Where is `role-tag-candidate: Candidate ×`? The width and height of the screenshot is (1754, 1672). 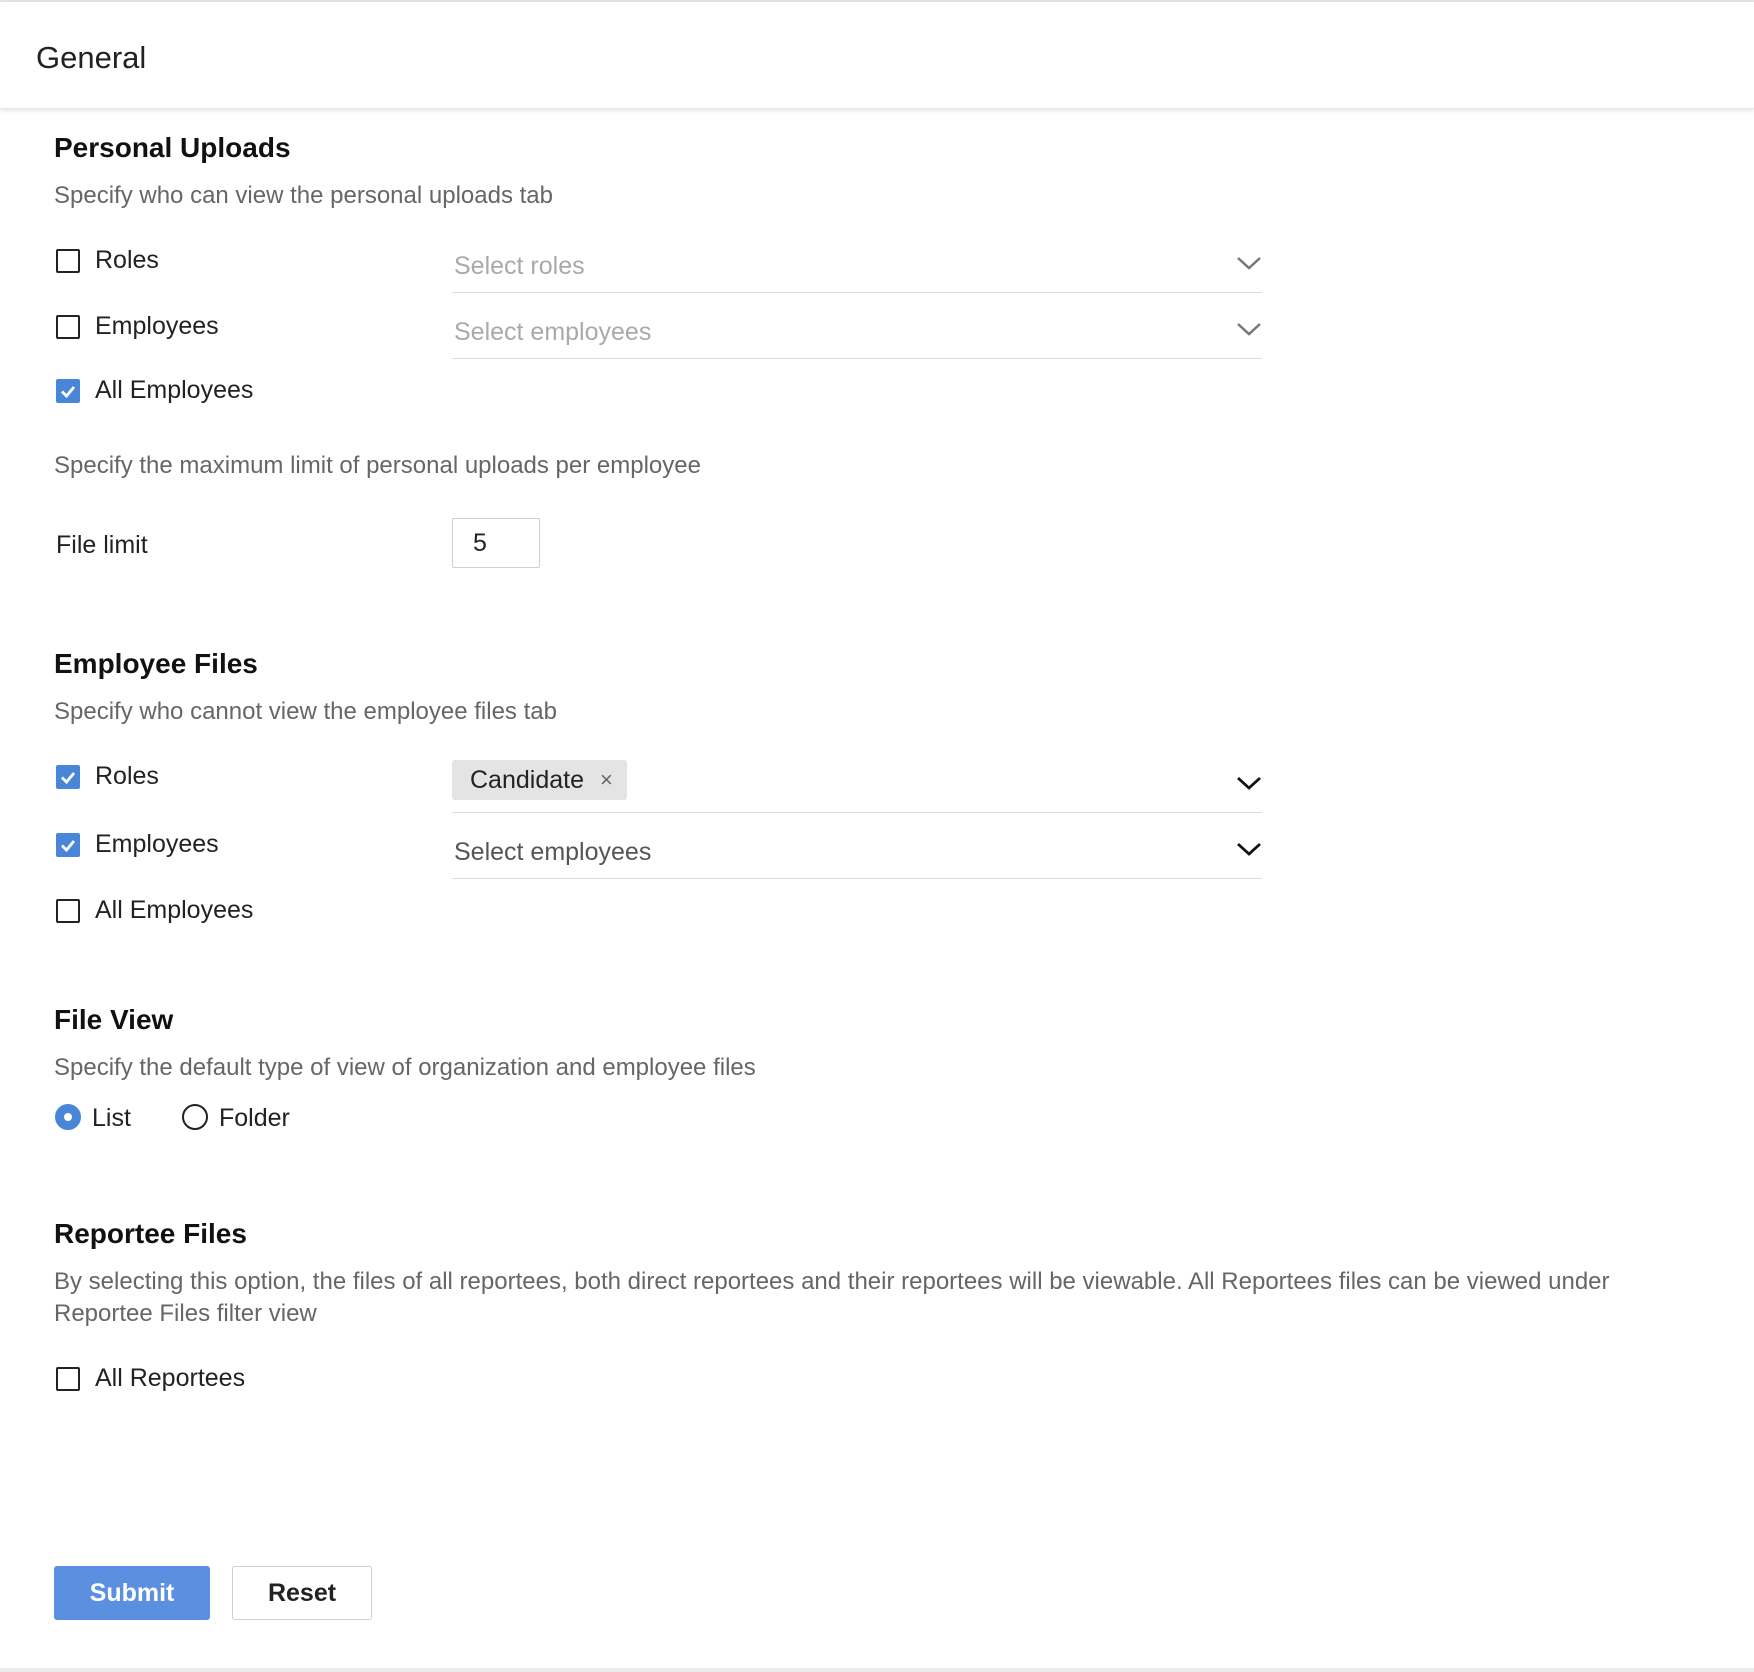 role-tag-candidate: Candidate × is located at coordinates (539, 780).